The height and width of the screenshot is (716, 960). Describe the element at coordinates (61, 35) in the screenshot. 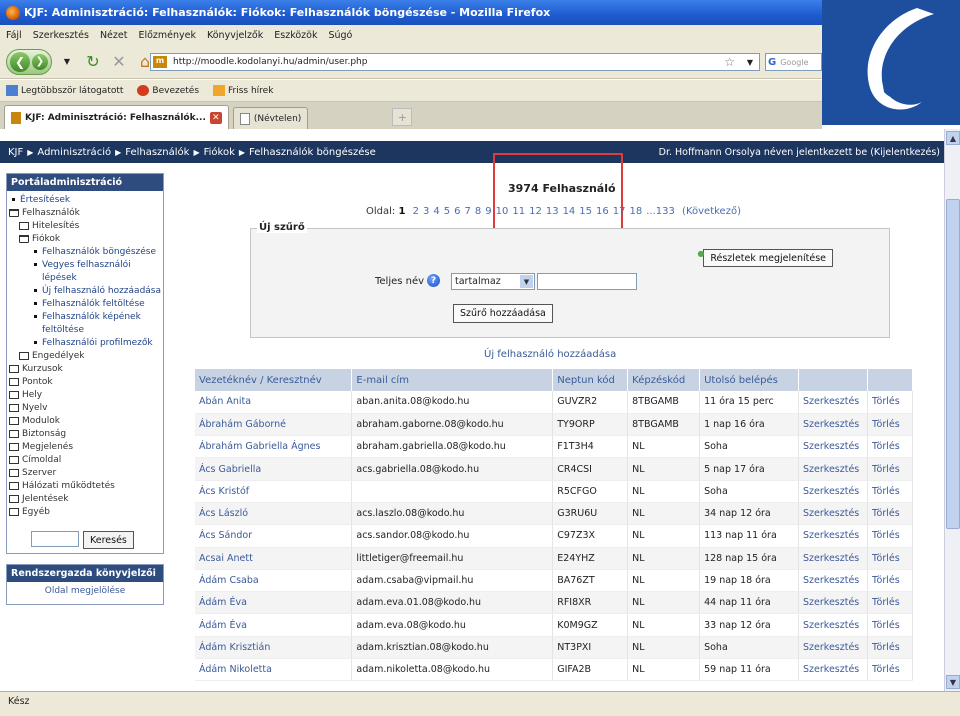

I see `menu-edit: Szerkesztés` at that location.